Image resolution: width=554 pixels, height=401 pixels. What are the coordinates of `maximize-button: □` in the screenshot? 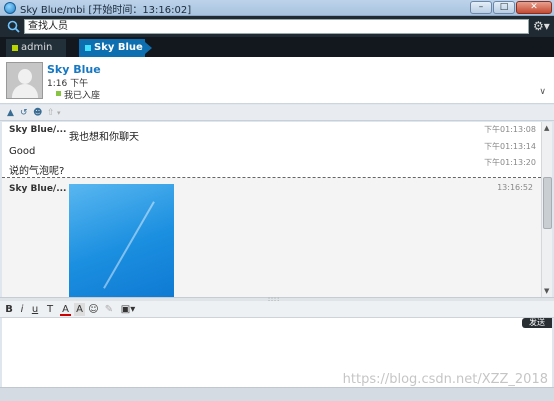 It's located at (504, 7).